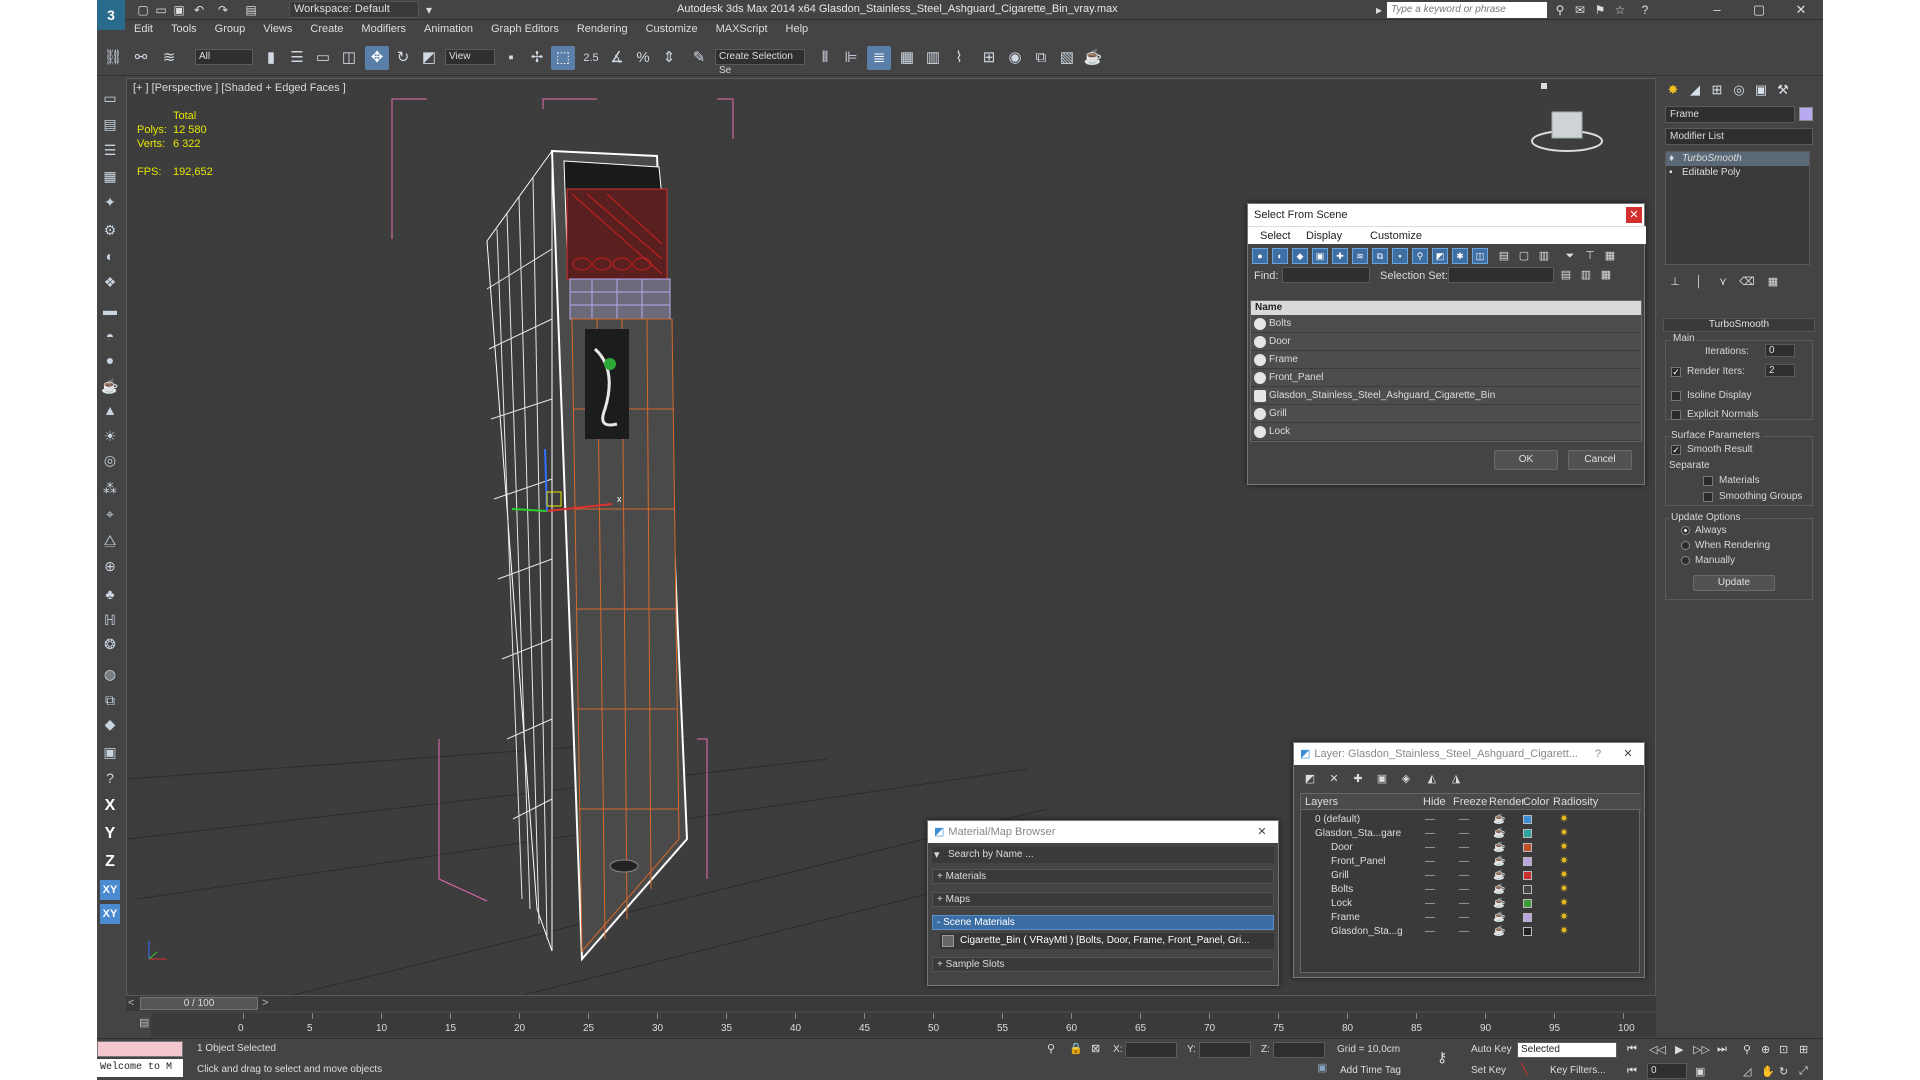 This screenshot has width=1920, height=1080. What do you see at coordinates (907, 58) in the screenshot?
I see `layer-manager-icon: ▦` at bounding box center [907, 58].